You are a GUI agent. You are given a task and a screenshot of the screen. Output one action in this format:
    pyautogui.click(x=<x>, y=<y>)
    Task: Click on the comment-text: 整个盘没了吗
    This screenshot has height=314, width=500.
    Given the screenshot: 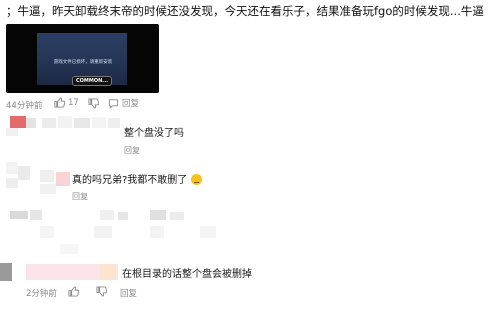 What is the action you would take?
    pyautogui.click(x=154, y=133)
    